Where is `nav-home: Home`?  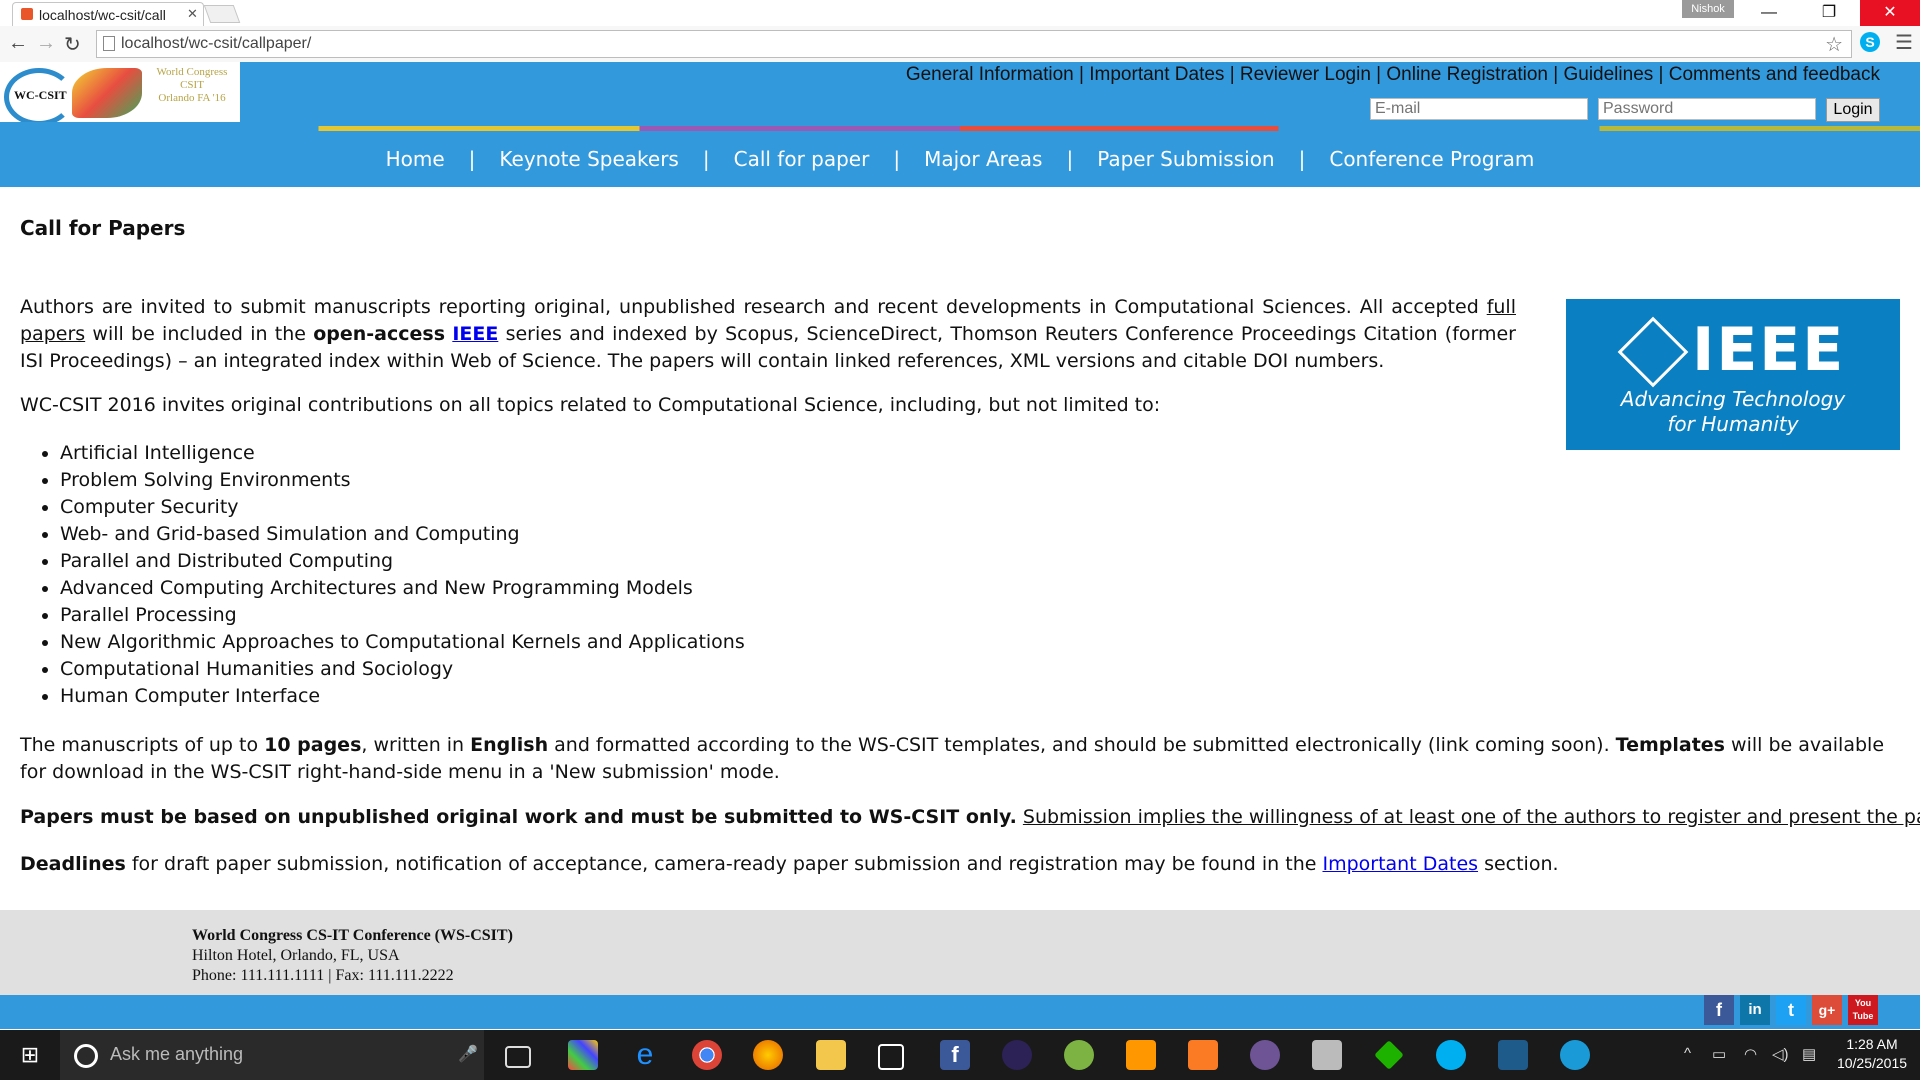
nav-home: Home is located at coordinates (415, 159).